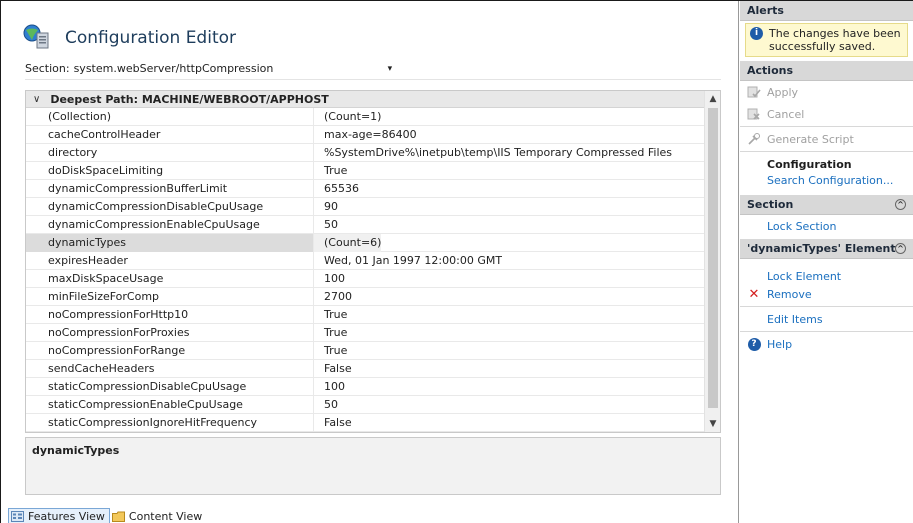  I want to click on editor-header: Configuration Editor, so click(129, 38).